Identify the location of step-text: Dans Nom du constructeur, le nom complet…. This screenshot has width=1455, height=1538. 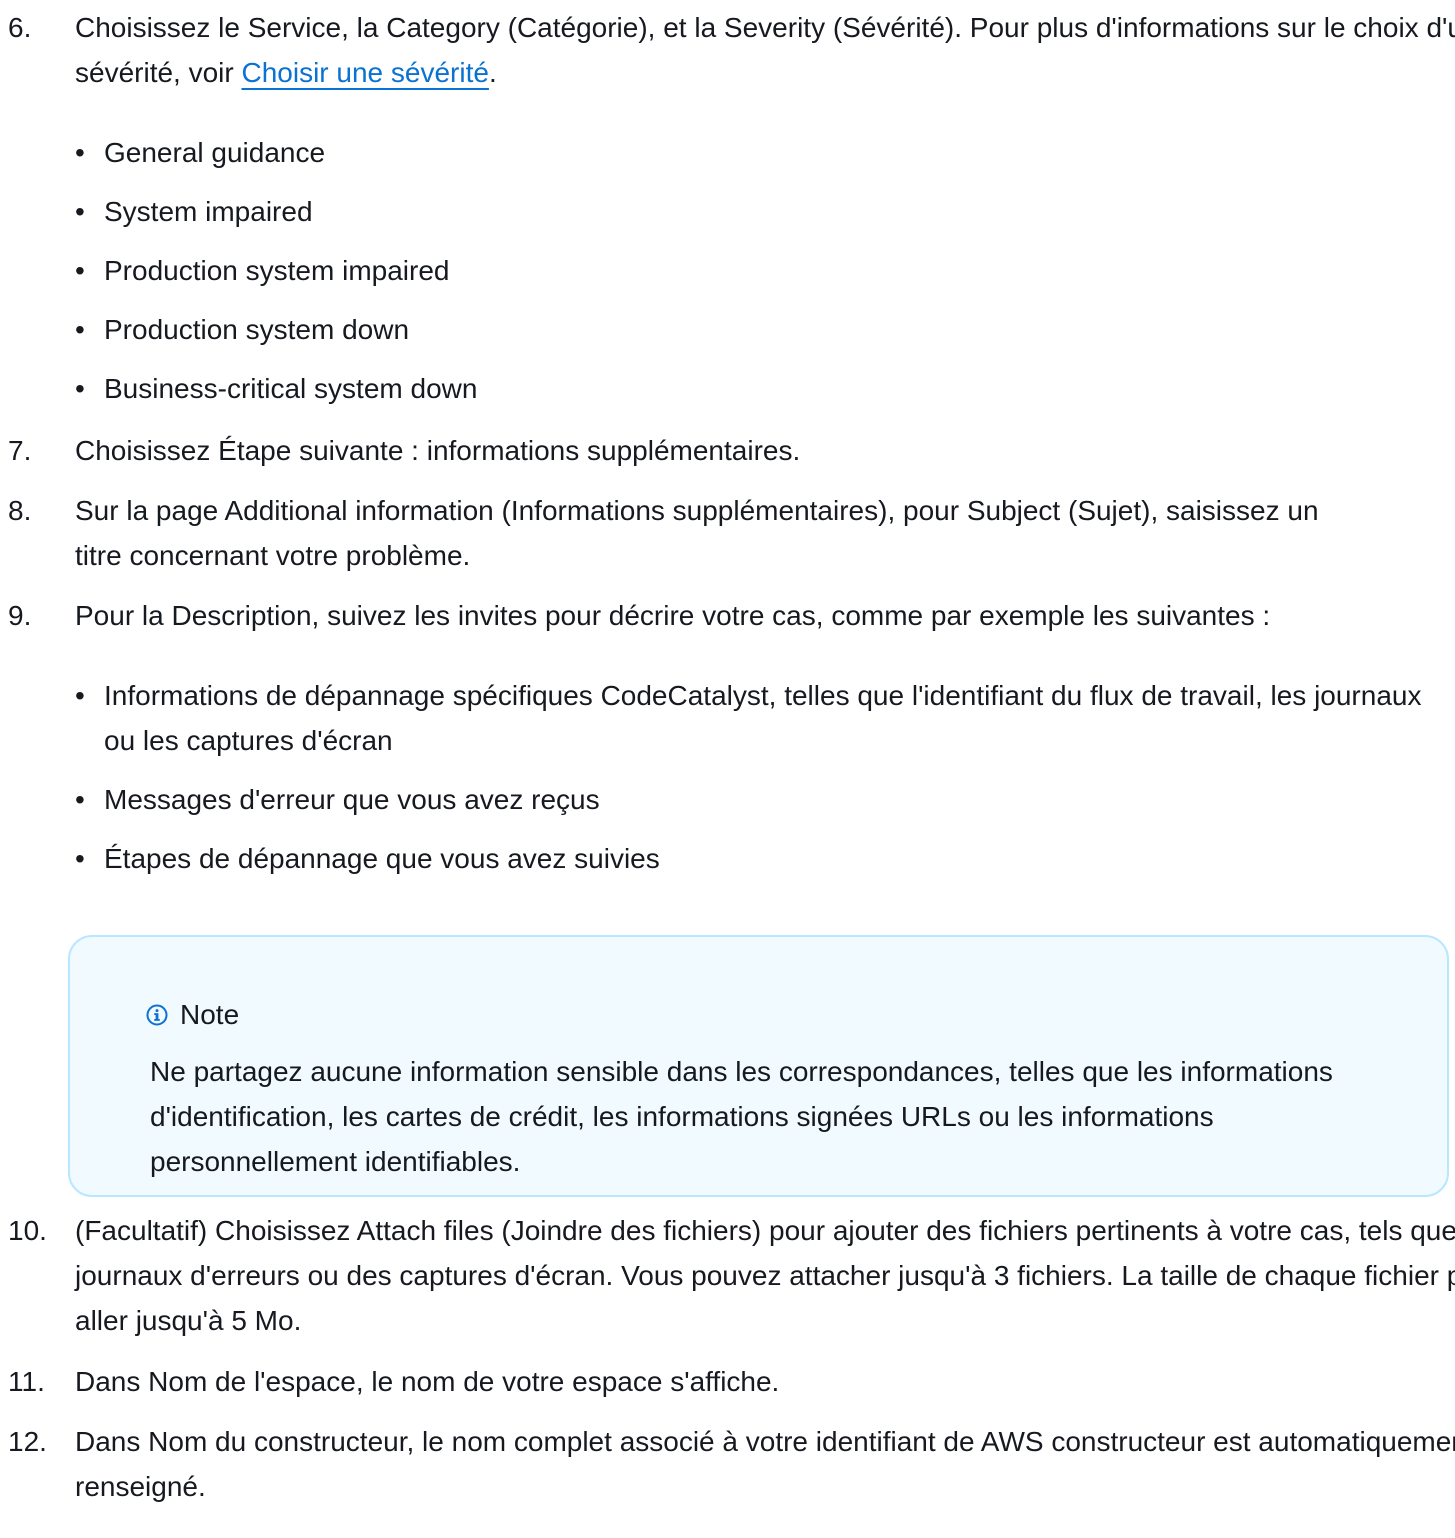
(765, 1464).